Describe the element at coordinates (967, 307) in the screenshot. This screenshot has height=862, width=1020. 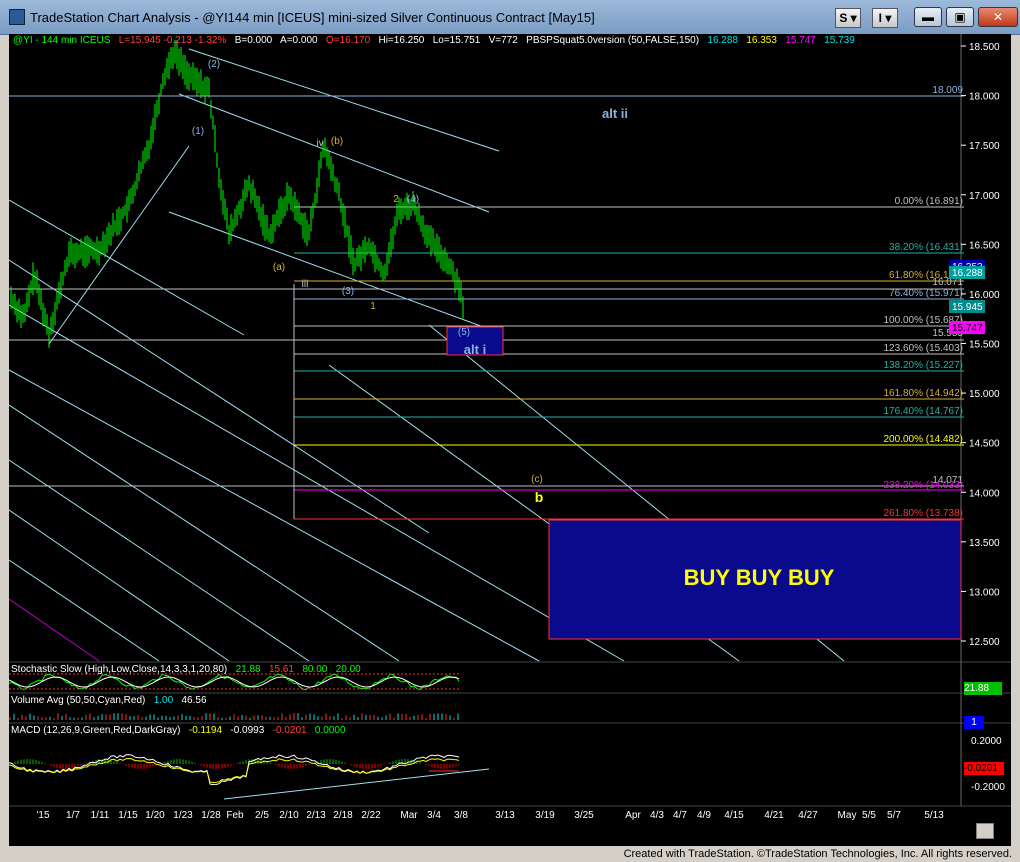
I see `price-flag-label: 15.945` at that location.